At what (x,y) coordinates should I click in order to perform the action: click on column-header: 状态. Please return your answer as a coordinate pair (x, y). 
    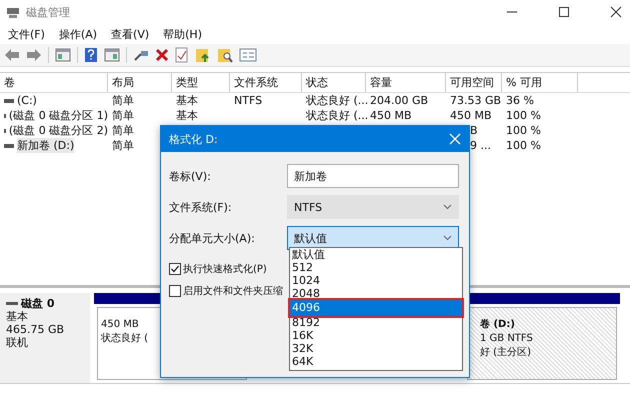
    Looking at the image, I should click on (334, 82).